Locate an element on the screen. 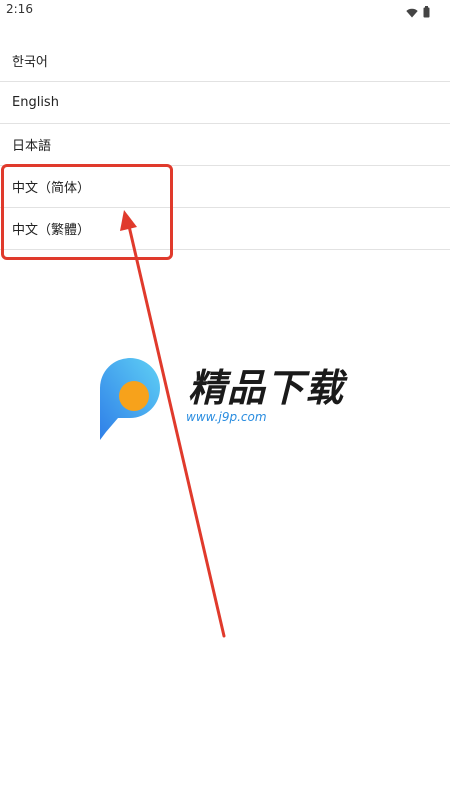  watermark-logo-icon is located at coordinates (130, 399).